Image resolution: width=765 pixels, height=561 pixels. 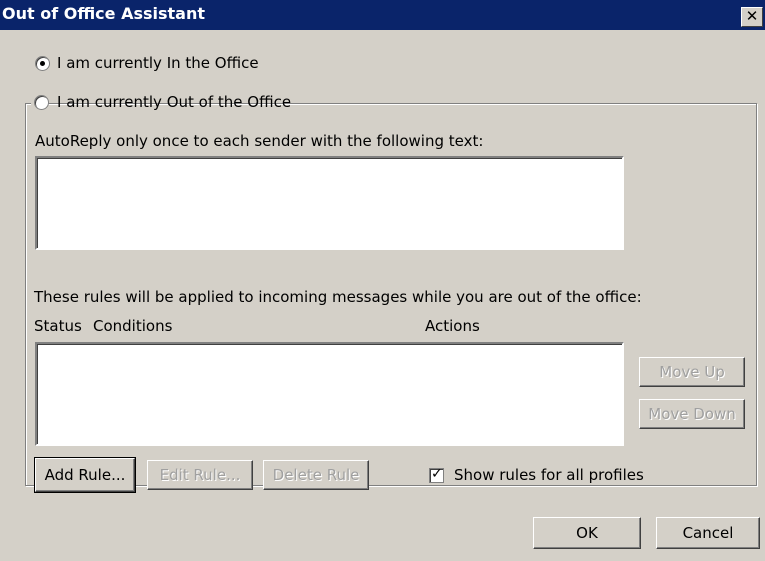 I want to click on move-up-button: Move Up, so click(x=692, y=372).